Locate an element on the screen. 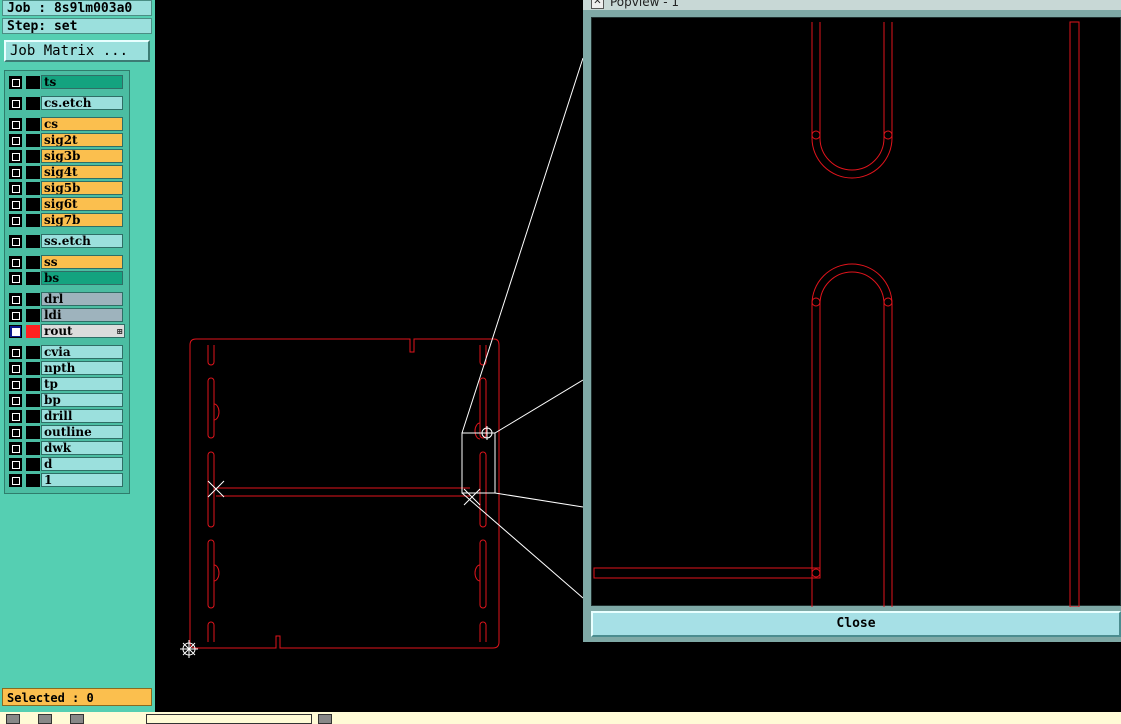 Image resolution: width=1121 pixels, height=724 pixels. right-route is located at coordinates (1074, 314).